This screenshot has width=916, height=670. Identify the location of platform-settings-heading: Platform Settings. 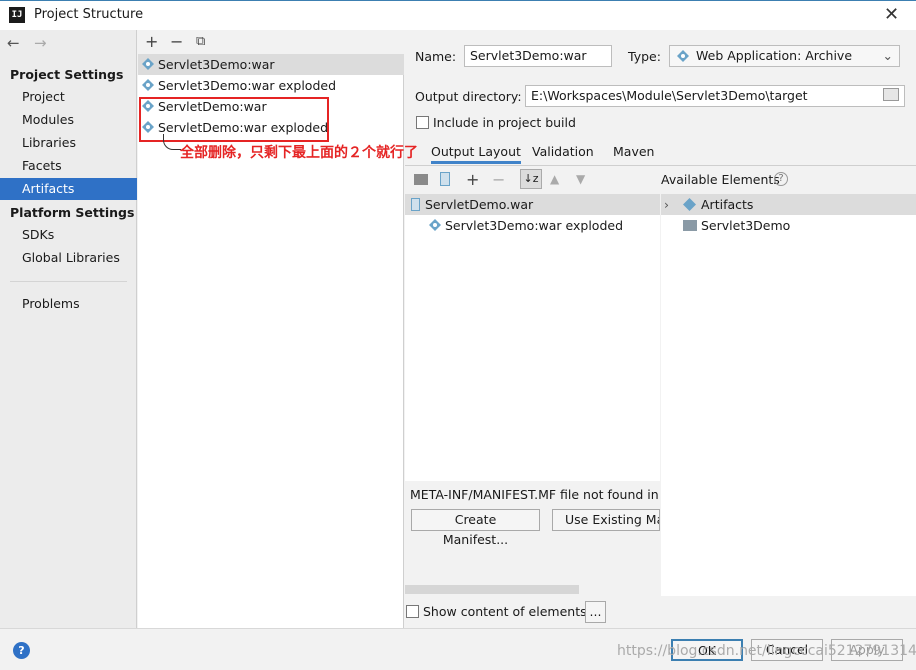
(72, 212).